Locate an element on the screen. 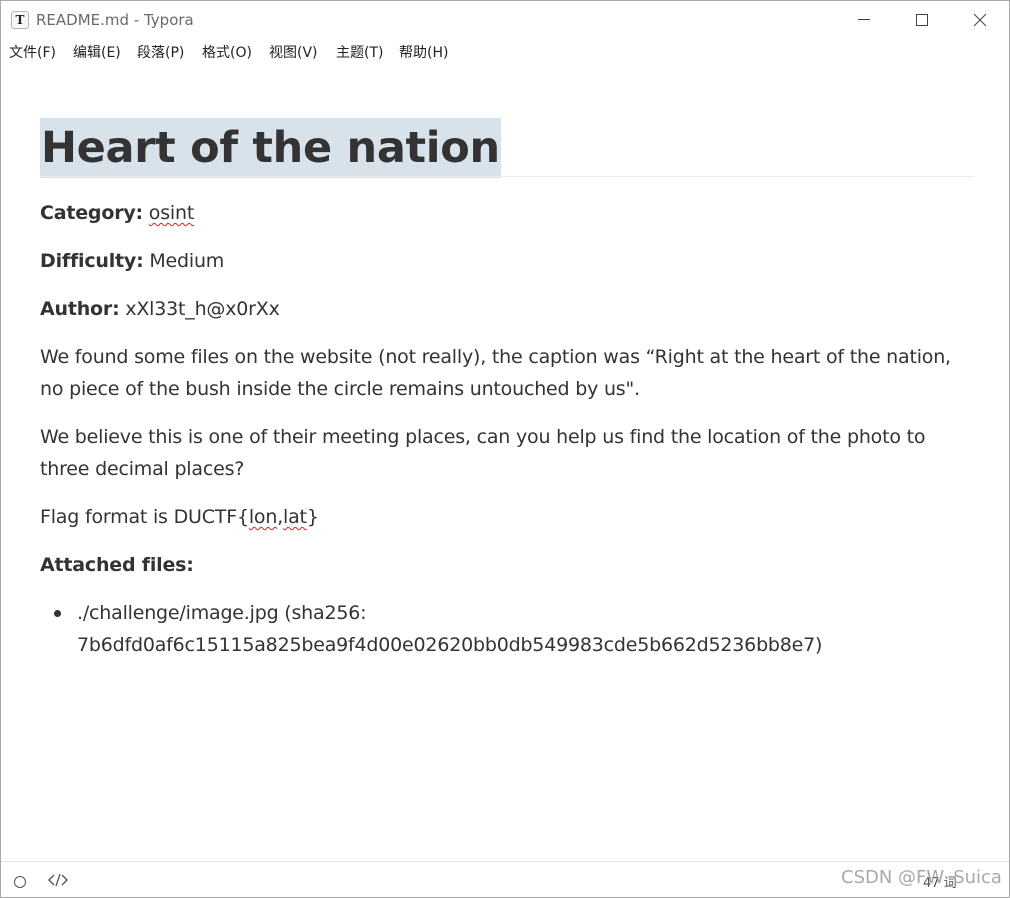 The image size is (1010, 898). difficulty-value: Medium is located at coordinates (187, 261).